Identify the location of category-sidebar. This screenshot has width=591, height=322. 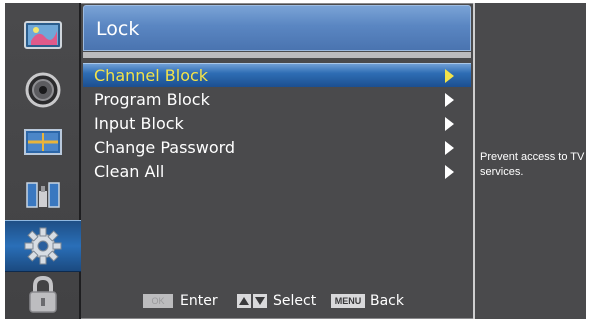
(43, 161).